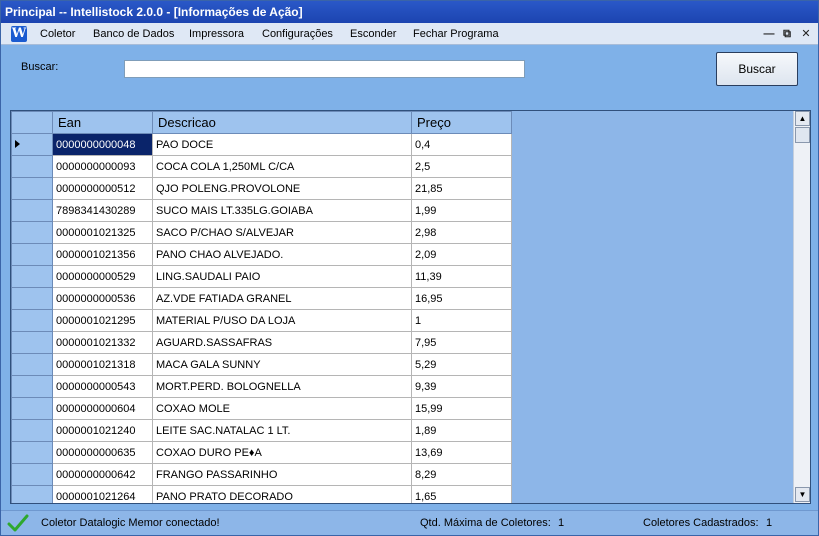 Image resolution: width=819 pixels, height=536 pixels. I want to click on table-row: 0000001021325 SACO P/CHAO S/ALVEJAR 2,98, so click(261, 232).